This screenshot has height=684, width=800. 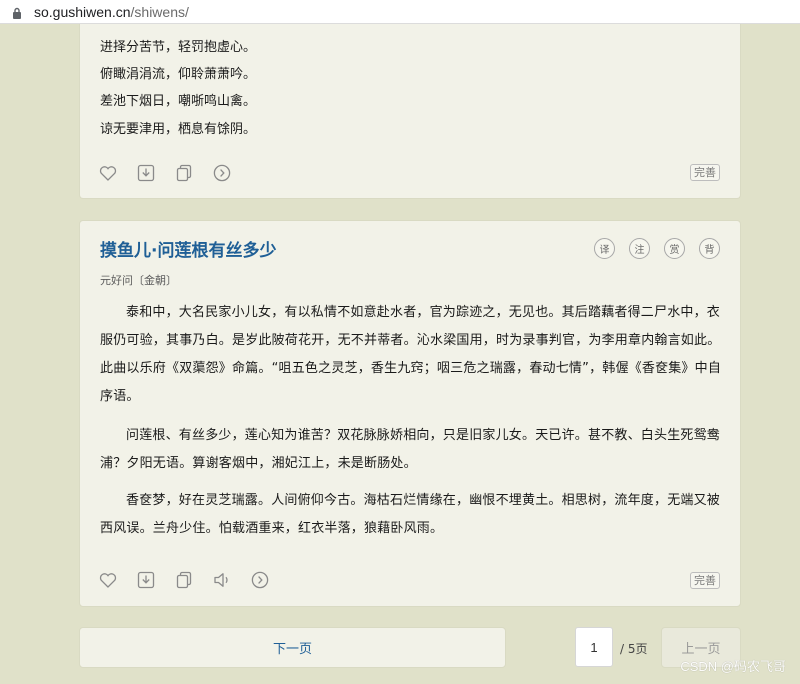 What do you see at coordinates (634, 649) in the screenshot?
I see `page-total: / 5页` at bounding box center [634, 649].